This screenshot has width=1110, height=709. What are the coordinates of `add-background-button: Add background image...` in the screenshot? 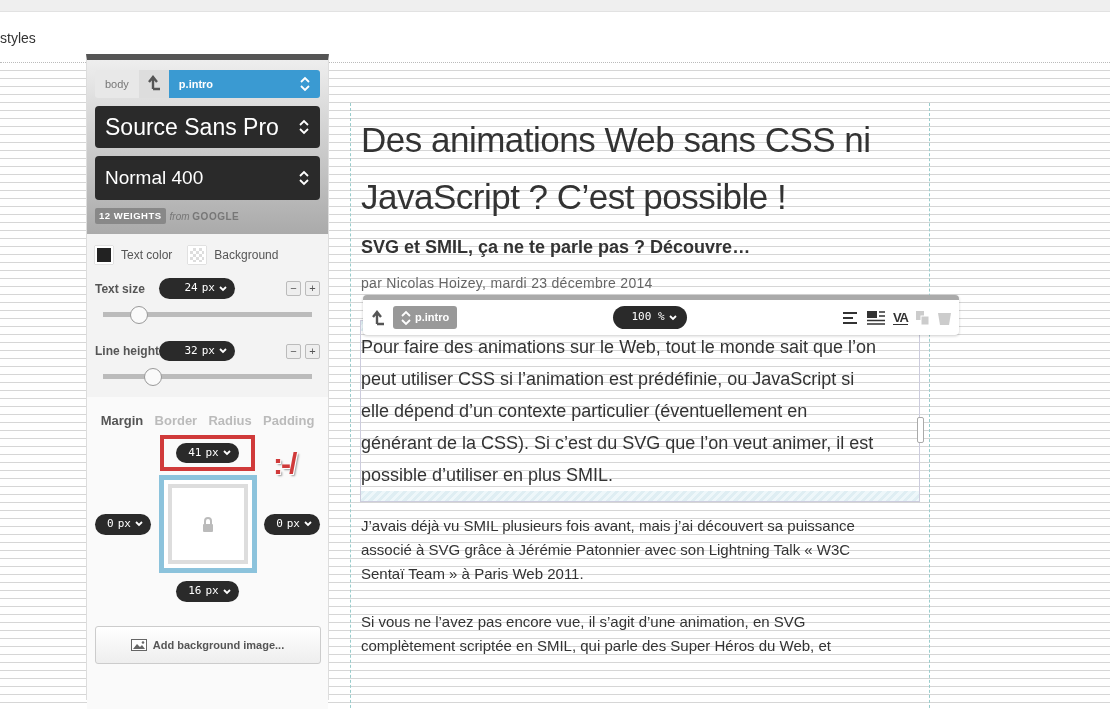 It's located at (207, 644).